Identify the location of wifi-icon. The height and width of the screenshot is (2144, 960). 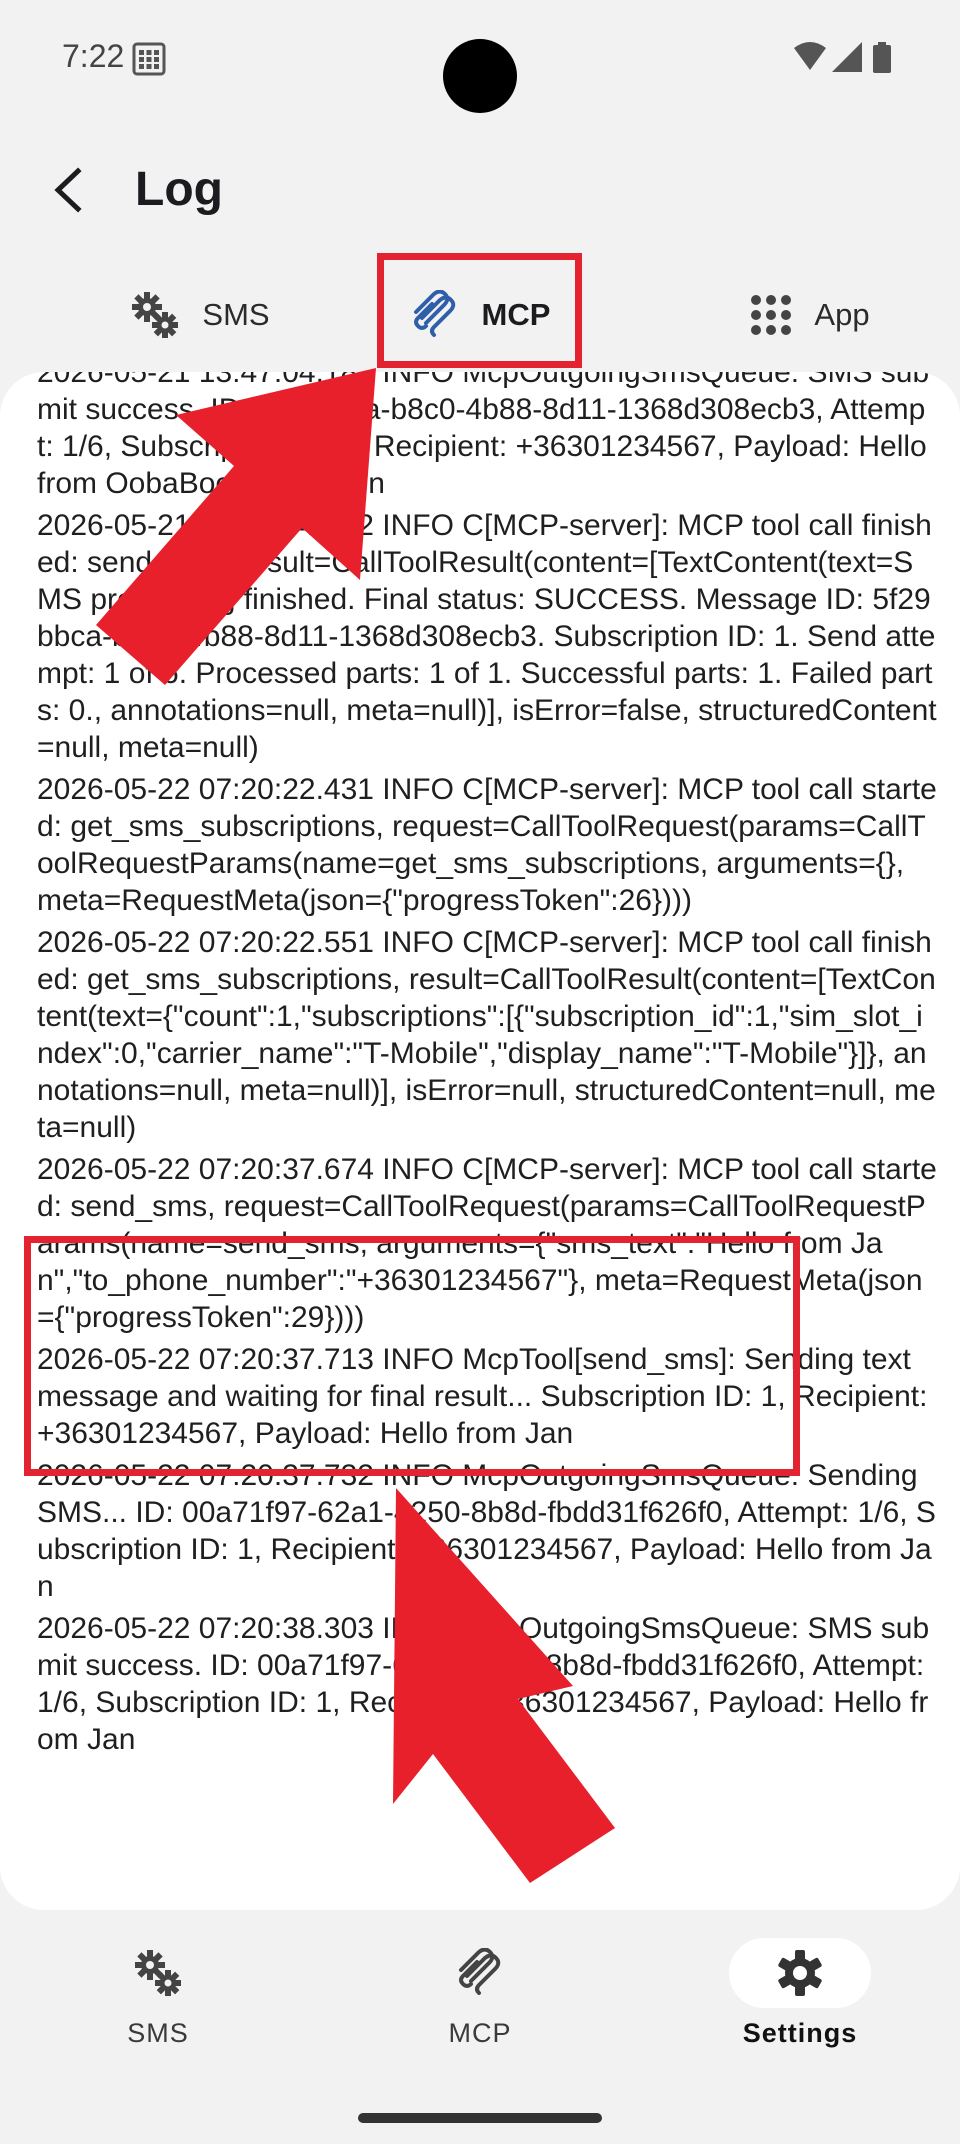
(810, 56).